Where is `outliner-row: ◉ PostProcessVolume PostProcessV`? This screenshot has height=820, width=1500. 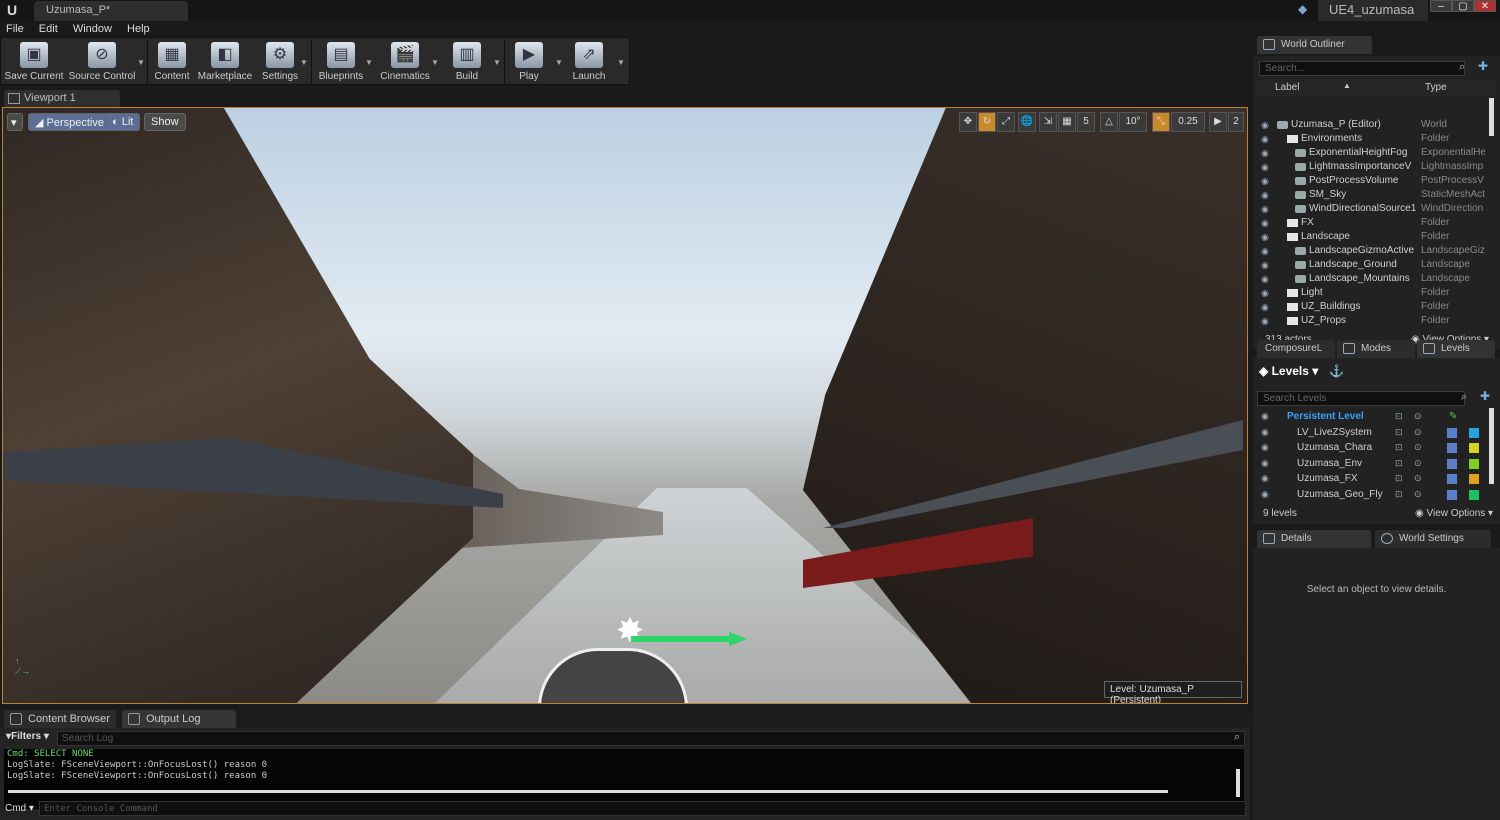 outliner-row: ◉ PostProcessVolume PostProcessV is located at coordinates (1376, 181).